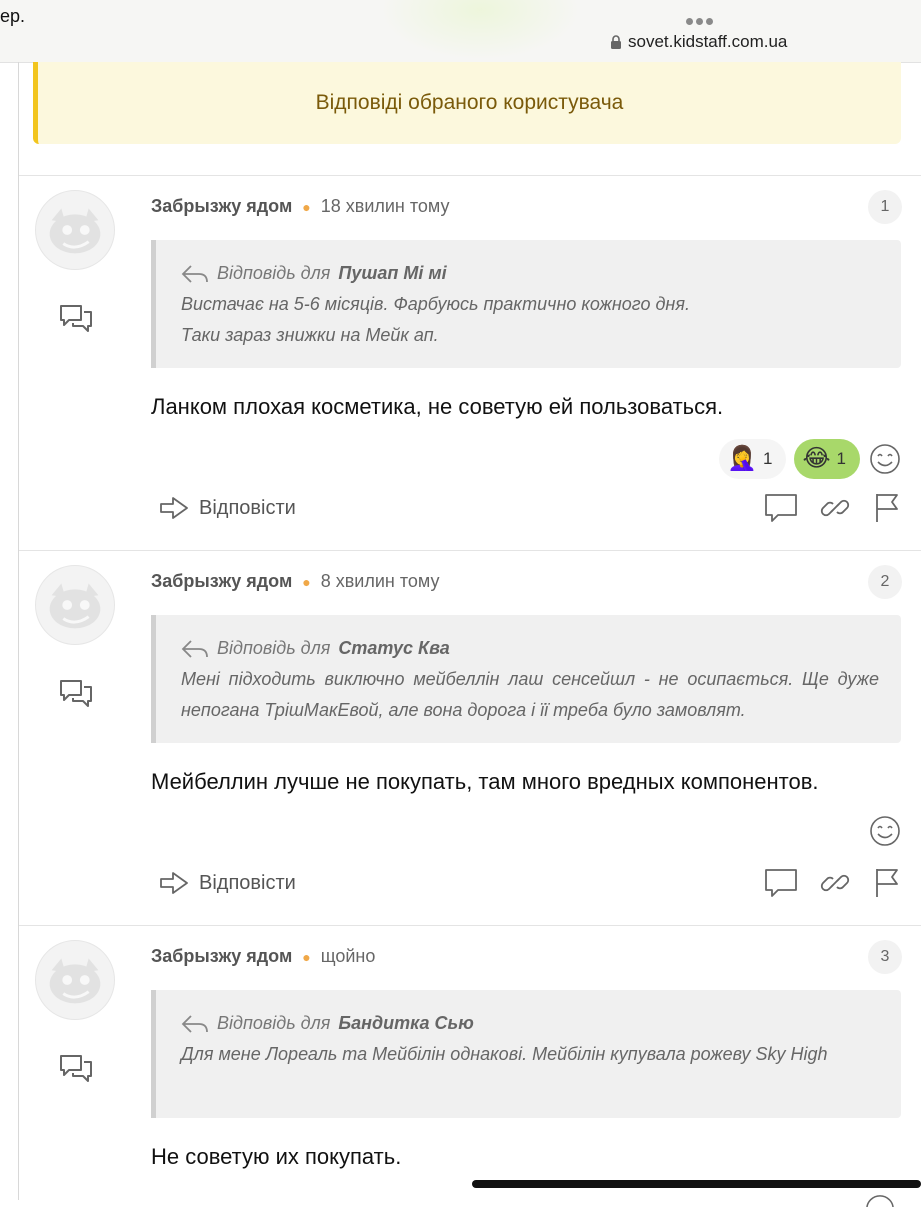  What do you see at coordinates (469, 102) in the screenshot?
I see `notice-text: Відповіді обраного користувача` at bounding box center [469, 102].